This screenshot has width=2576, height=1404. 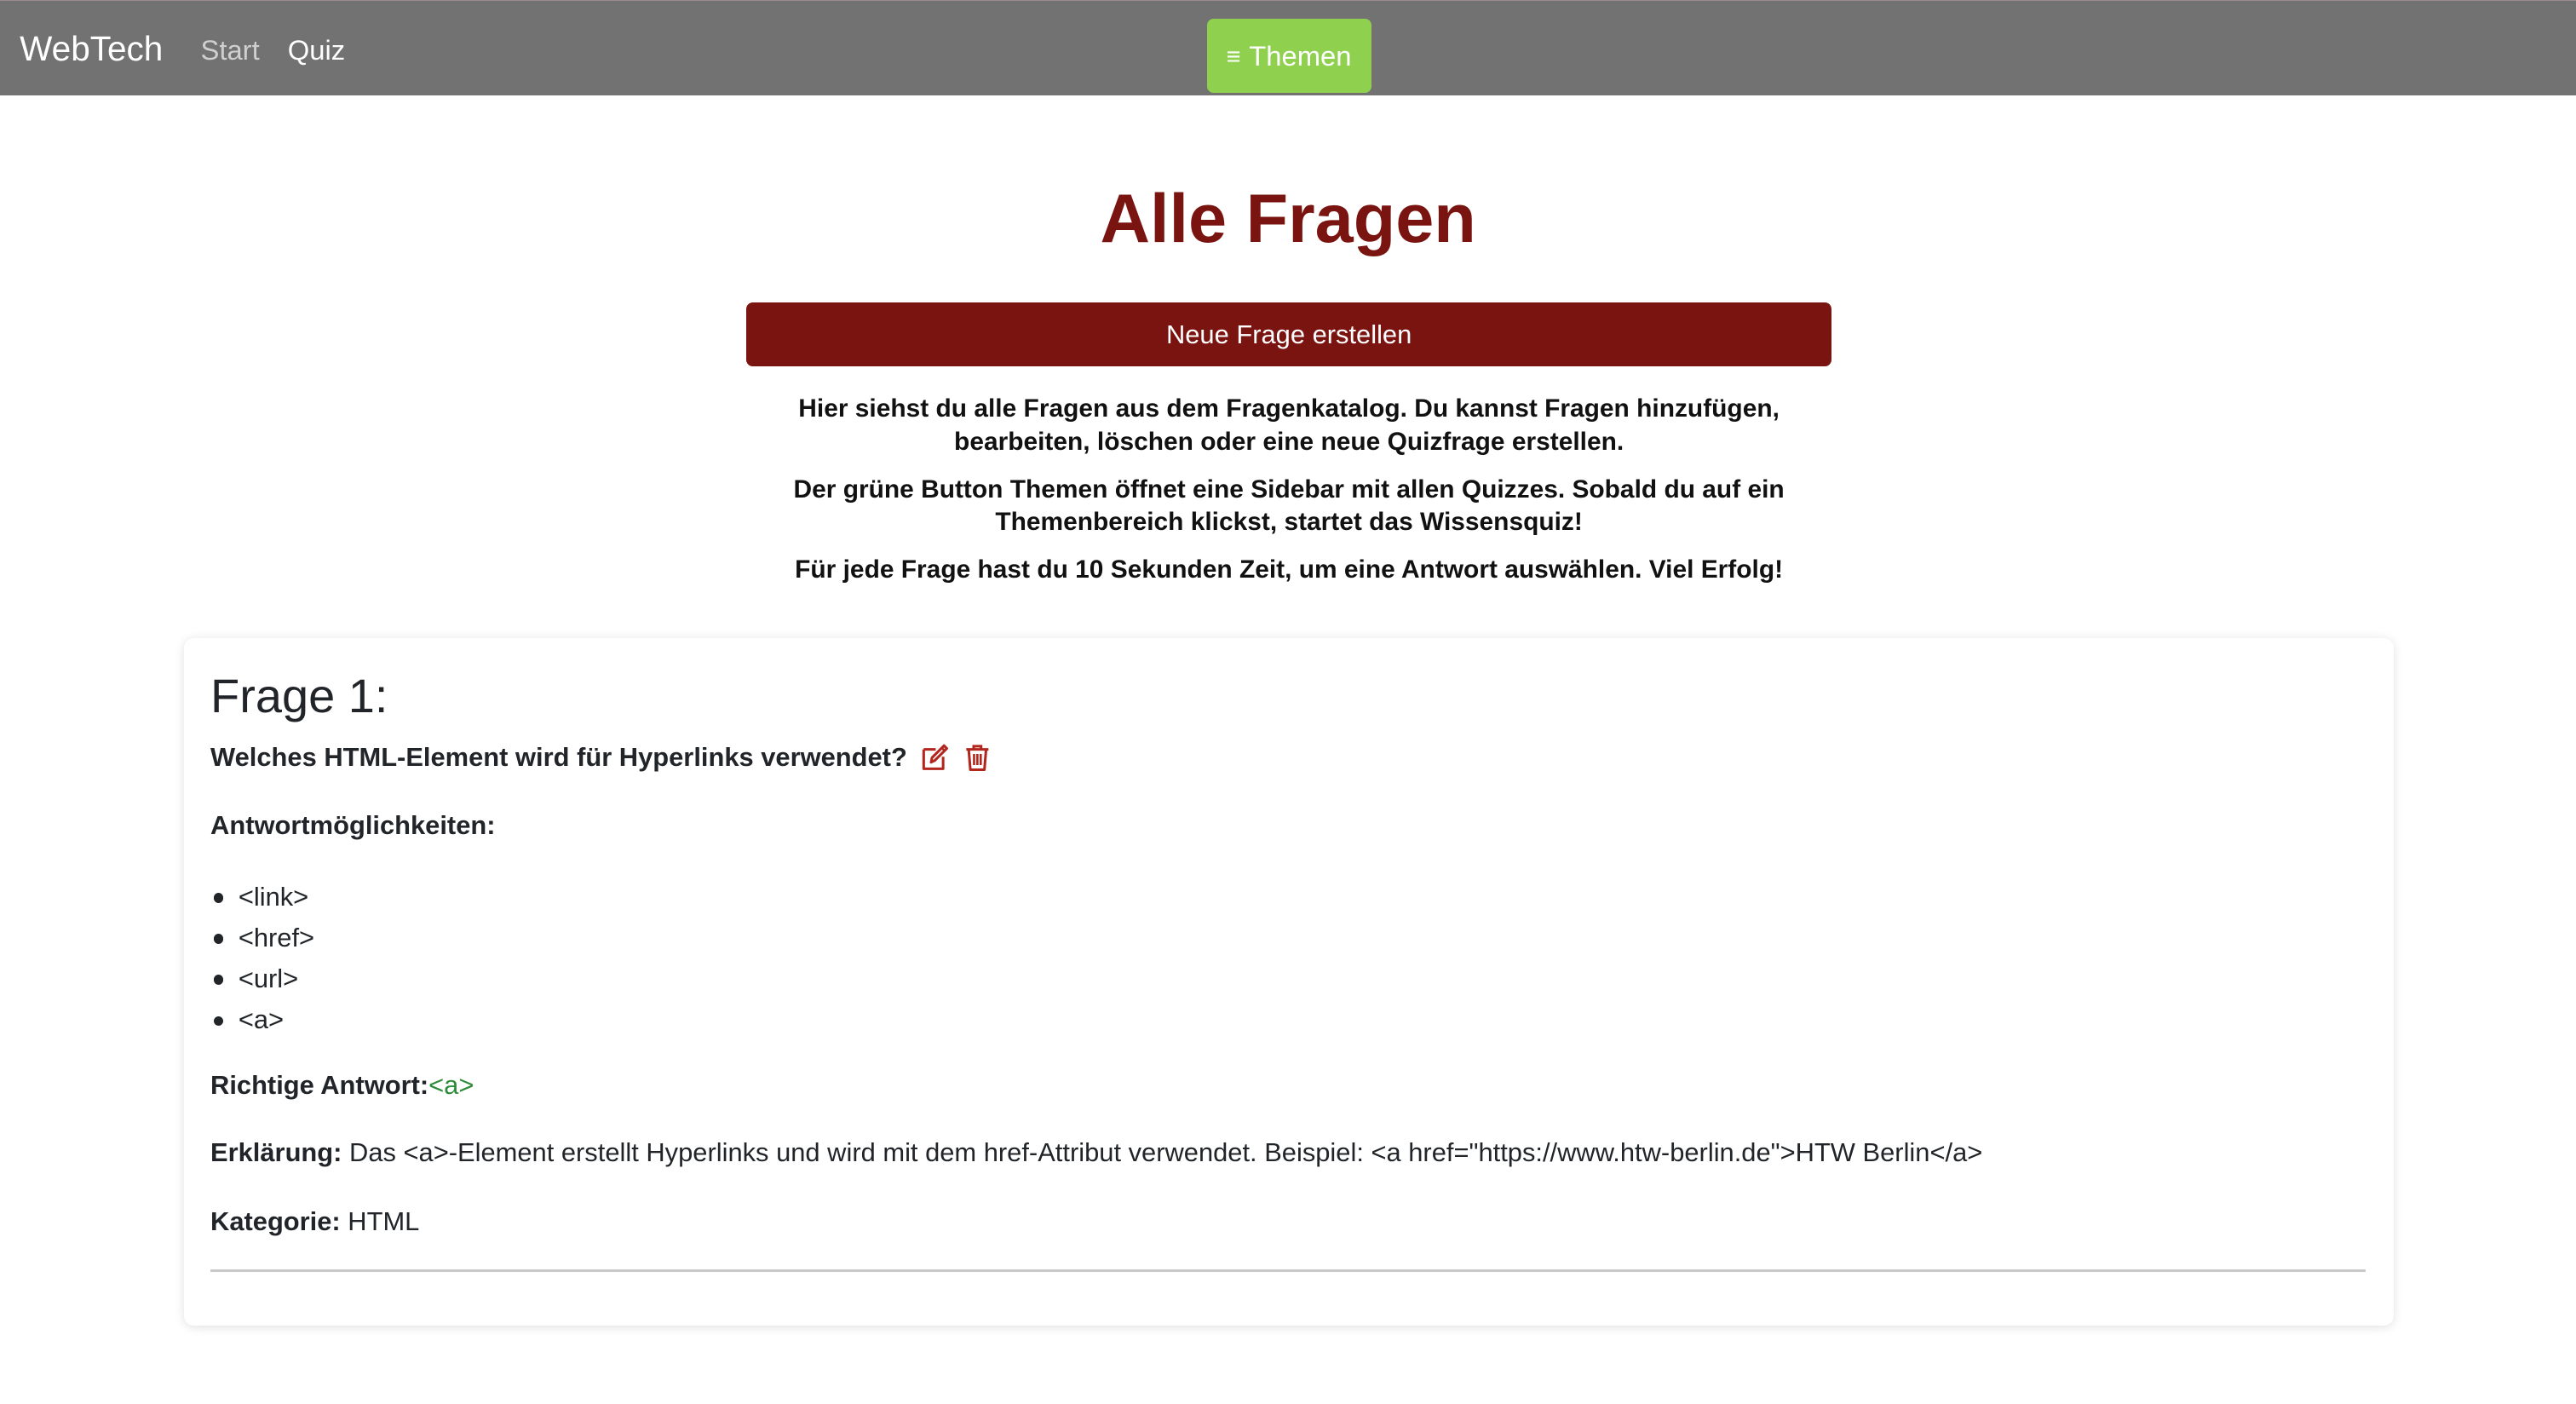 I want to click on brand-logo-link: WebTech, so click(x=91, y=49).